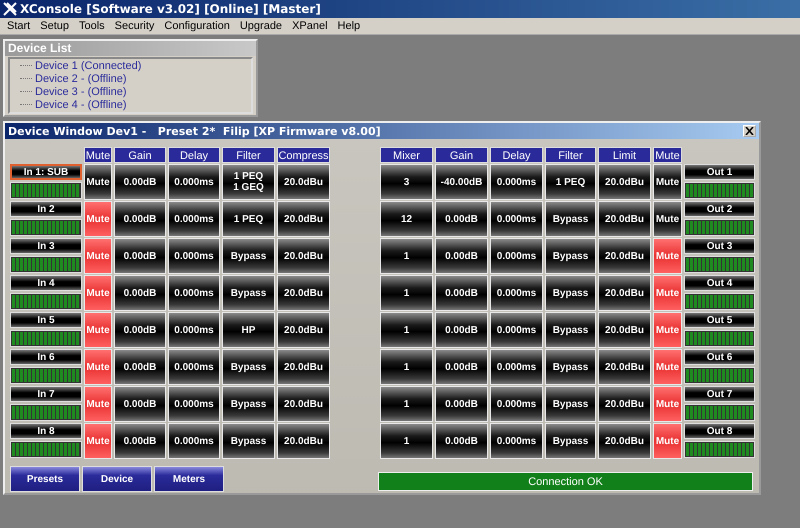 The height and width of the screenshot is (528, 800). Describe the element at coordinates (46, 320) in the screenshot. I see `channel-button: In 5` at that location.